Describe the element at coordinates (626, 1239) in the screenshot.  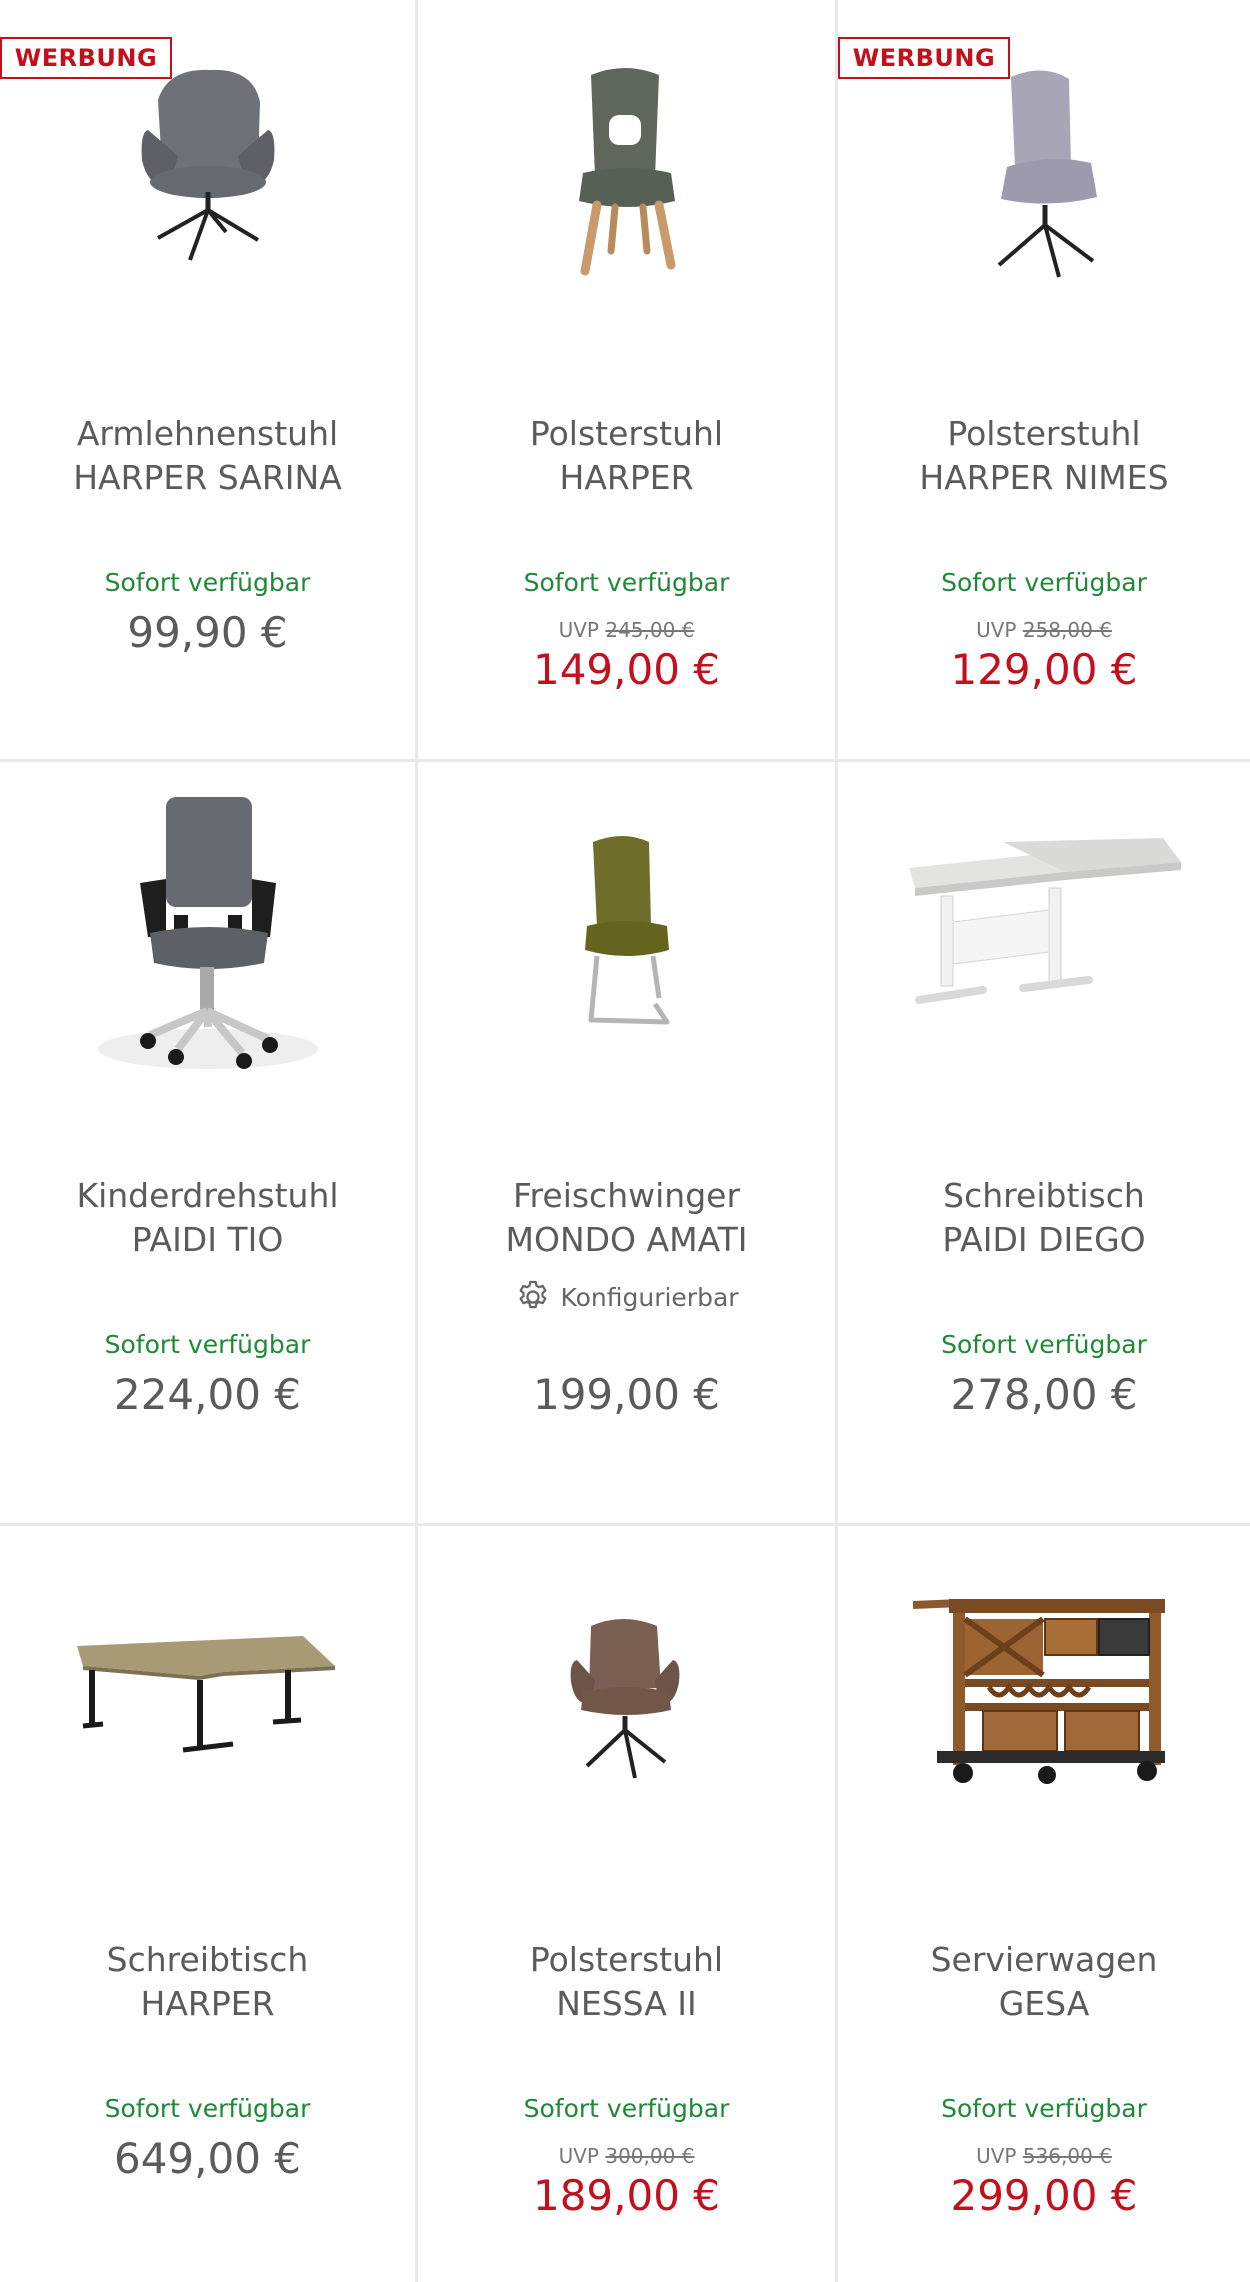
I see `product-model: MONDO AMATI` at that location.